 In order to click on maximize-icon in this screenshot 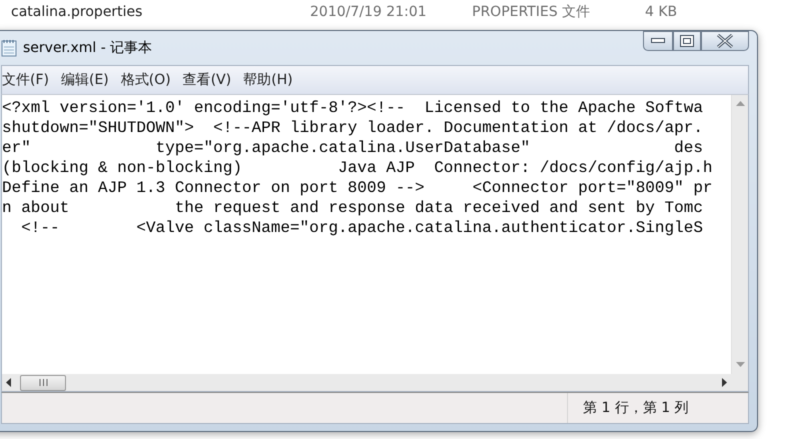, I will do `click(687, 41)`.